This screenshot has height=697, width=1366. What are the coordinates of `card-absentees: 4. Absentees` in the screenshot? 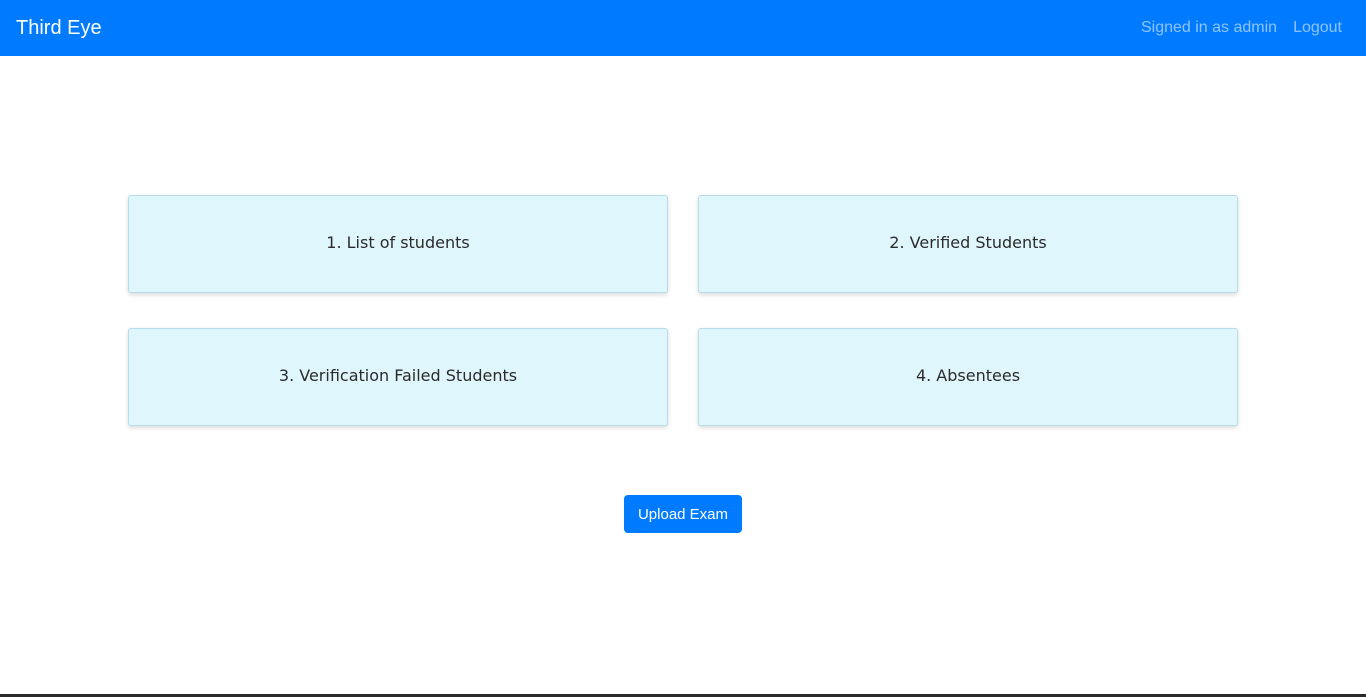 It's located at (968, 377).